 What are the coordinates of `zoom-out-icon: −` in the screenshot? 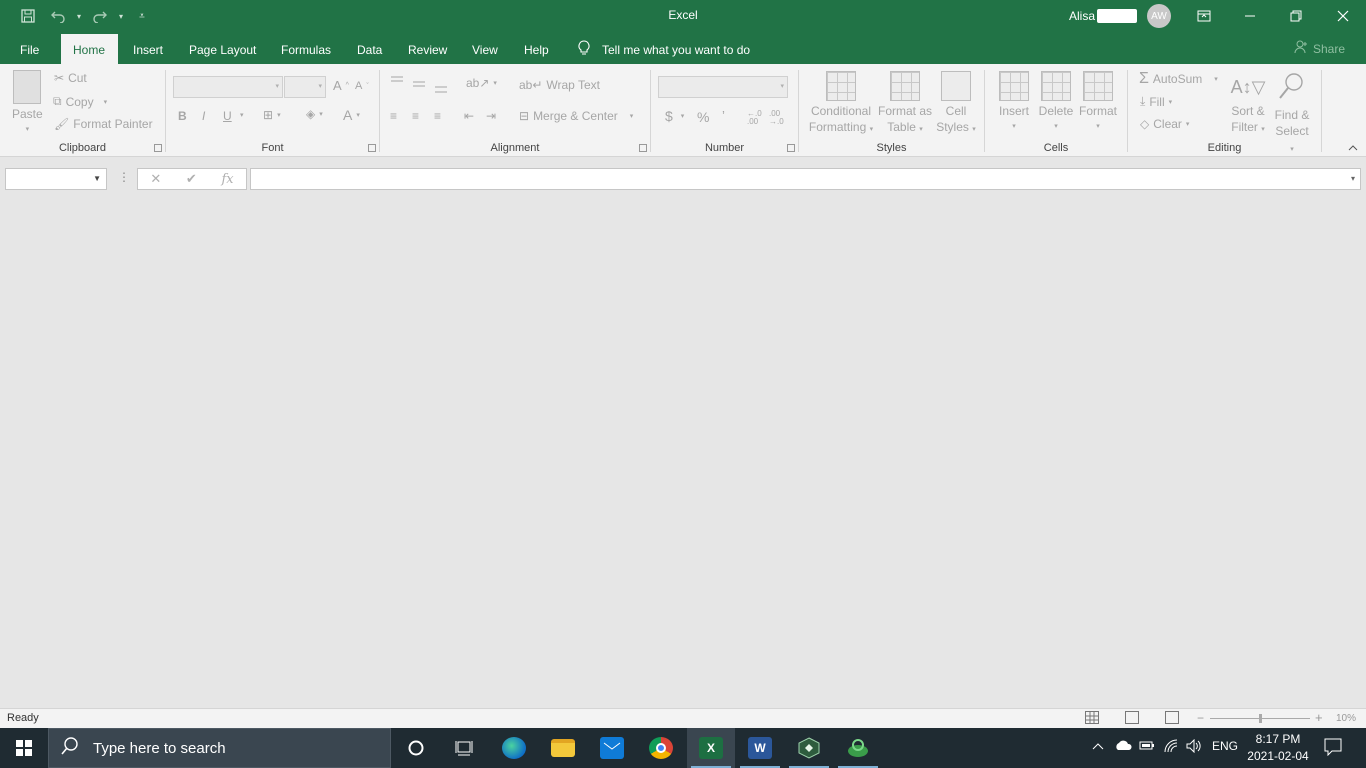 It's located at (1200, 718).